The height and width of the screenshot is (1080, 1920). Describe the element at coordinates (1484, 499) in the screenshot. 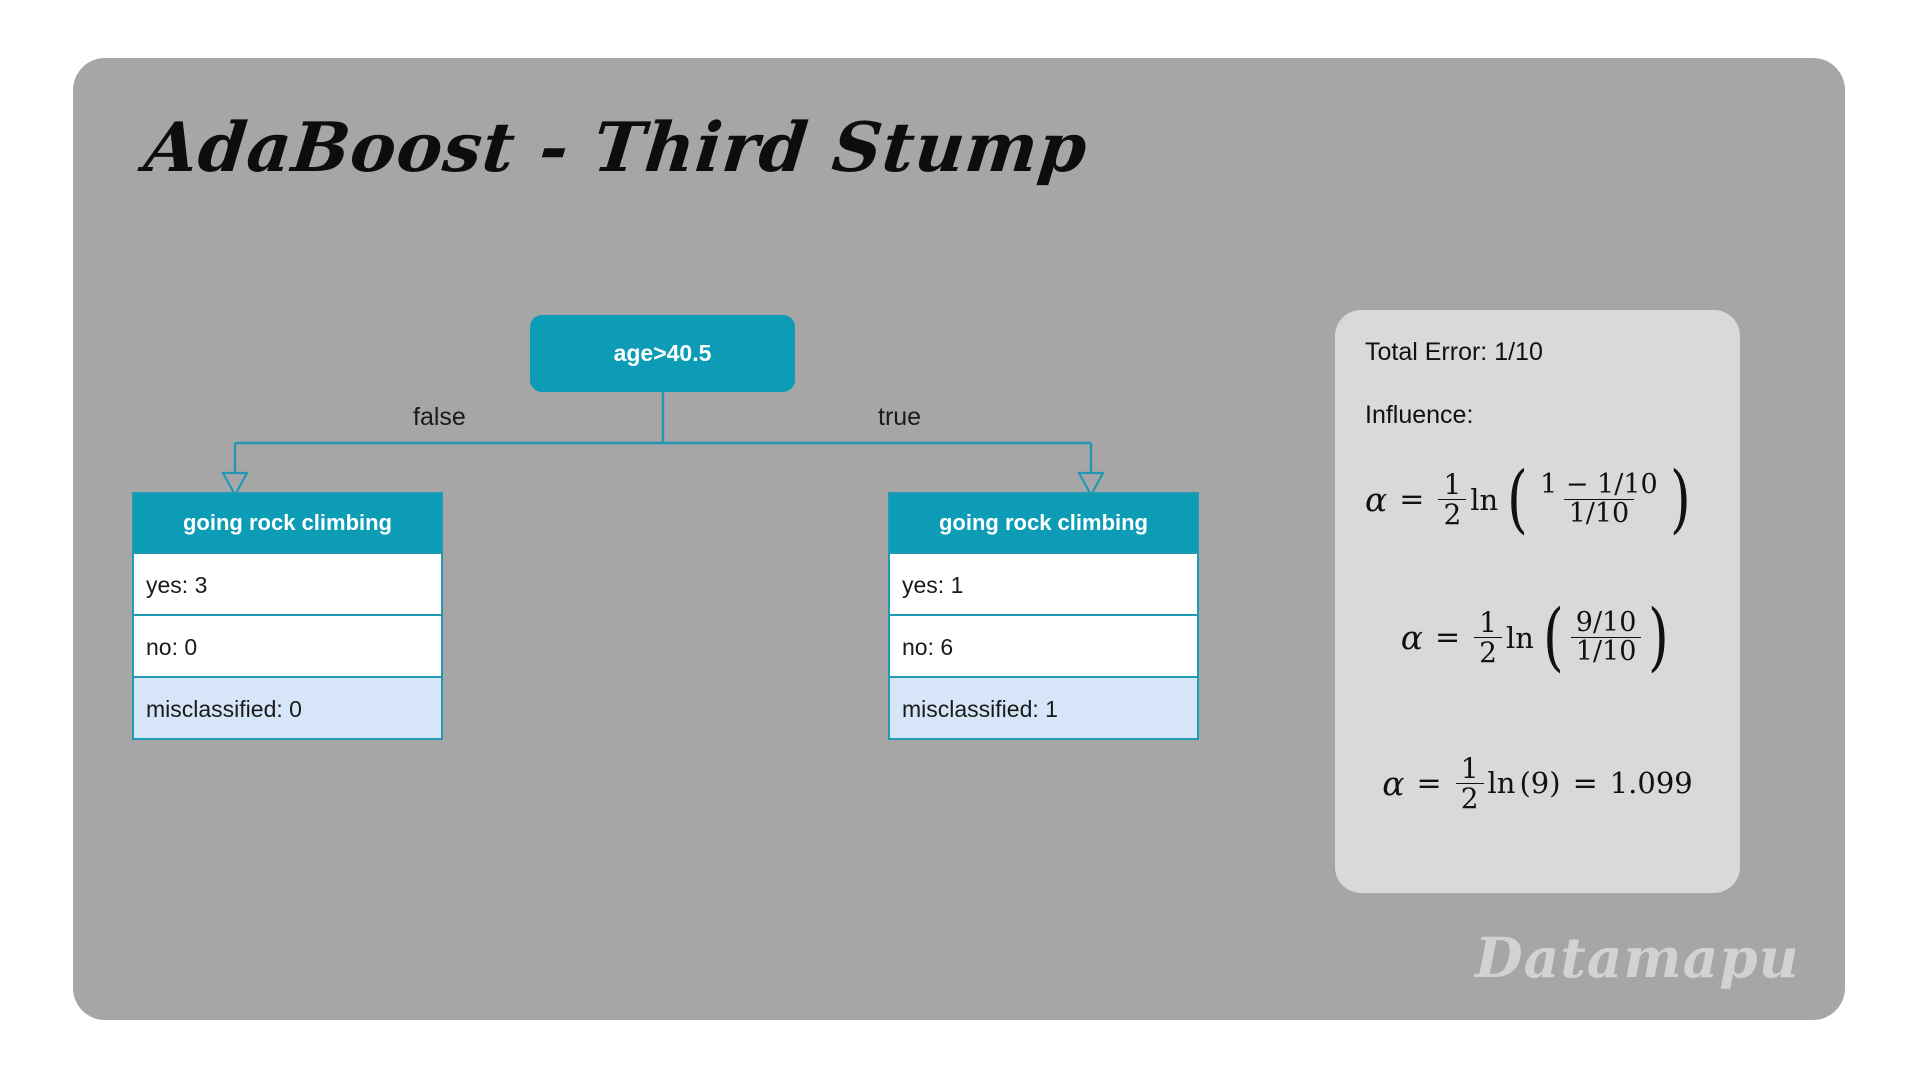

I see `equation-1-ln: ln` at that location.